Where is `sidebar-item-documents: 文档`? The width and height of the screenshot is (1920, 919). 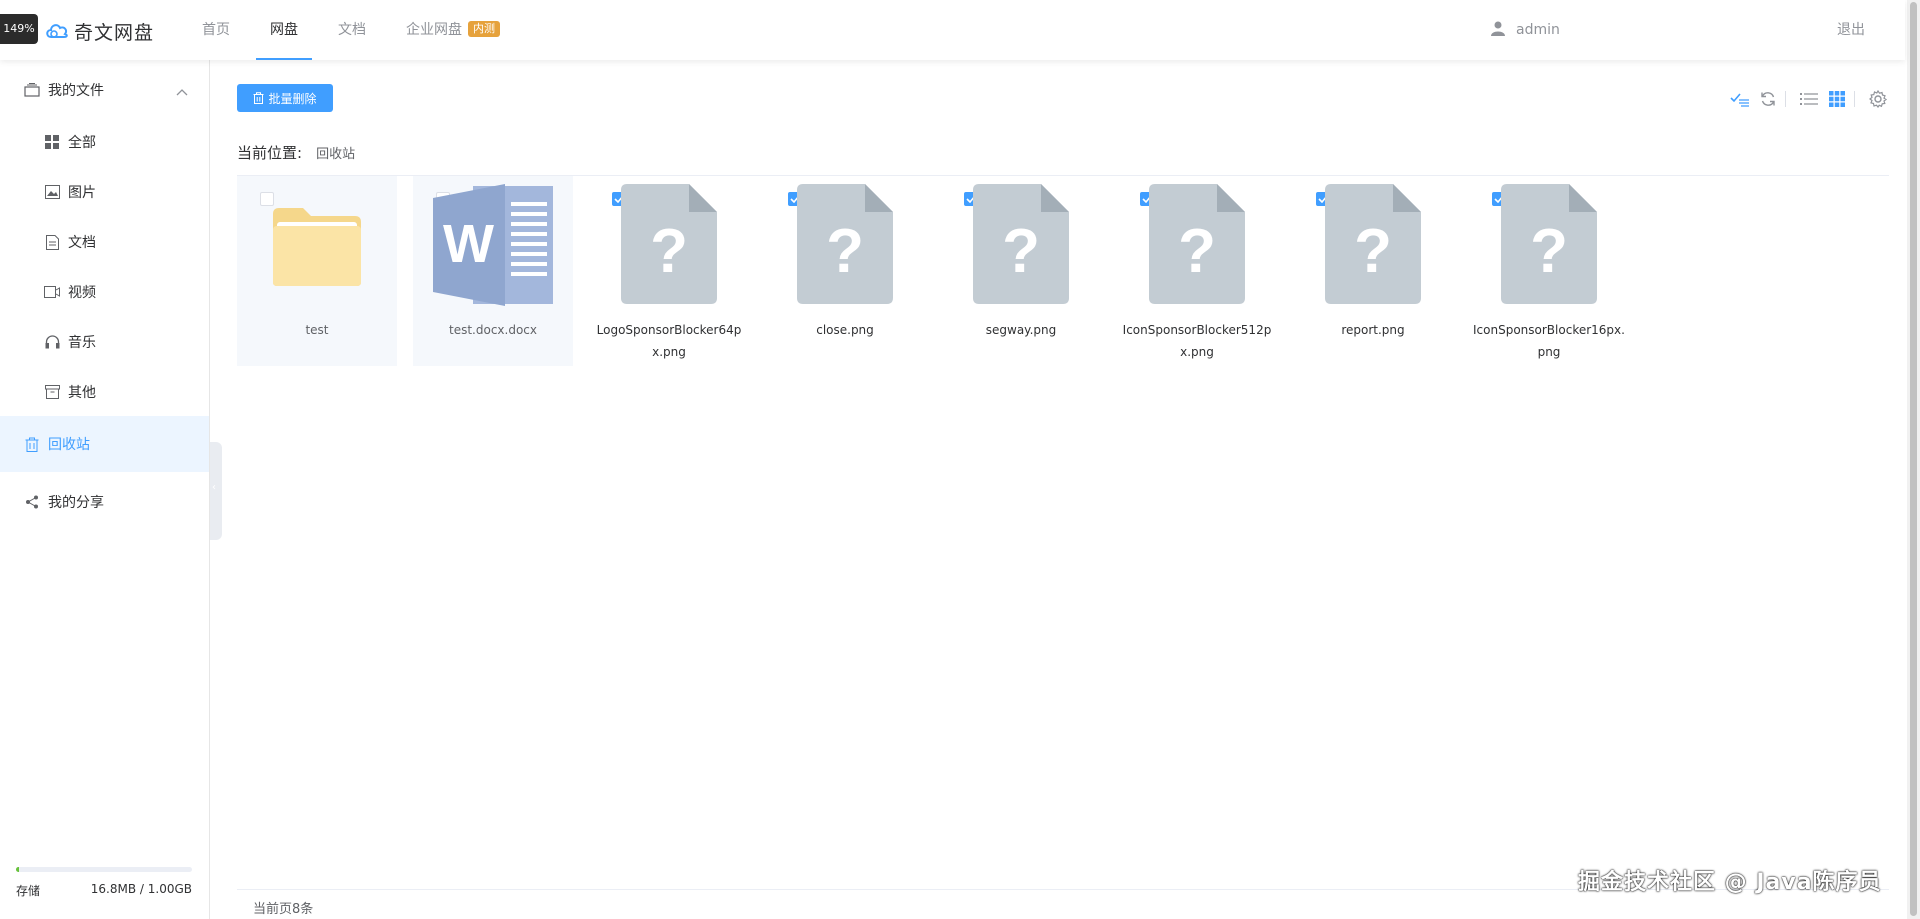
sidebar-item-documents: 文档 is located at coordinates (104, 242).